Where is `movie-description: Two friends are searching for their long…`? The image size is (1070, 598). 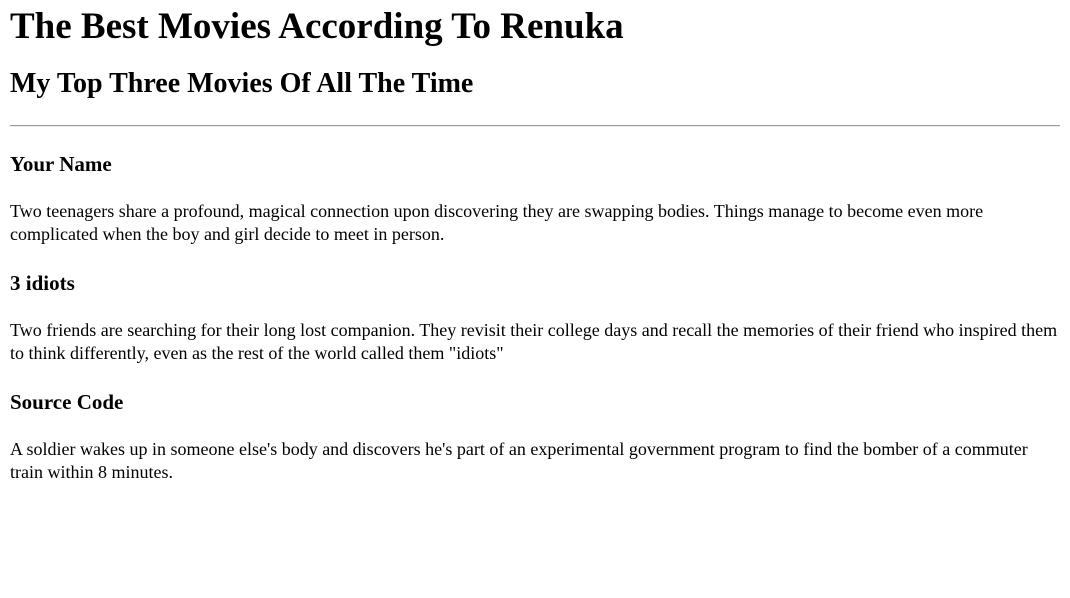 movie-description: Two friends are searching for their long… is located at coordinates (534, 341).